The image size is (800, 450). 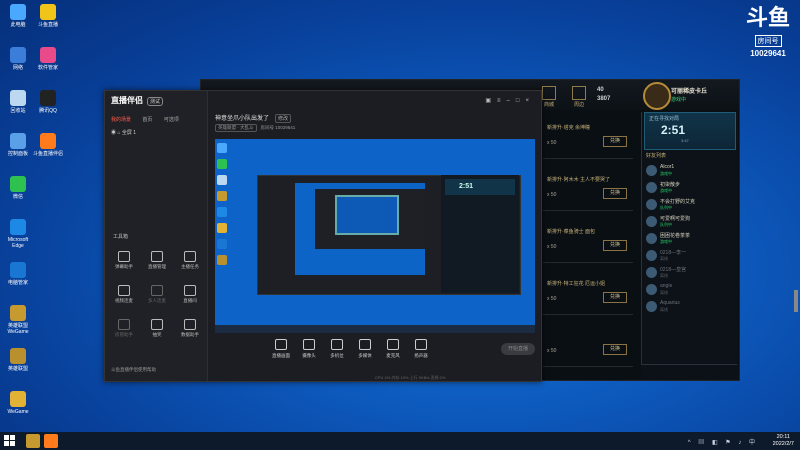 I want to click on desktop-icon: 电脑管家, so click(x=18, y=274).